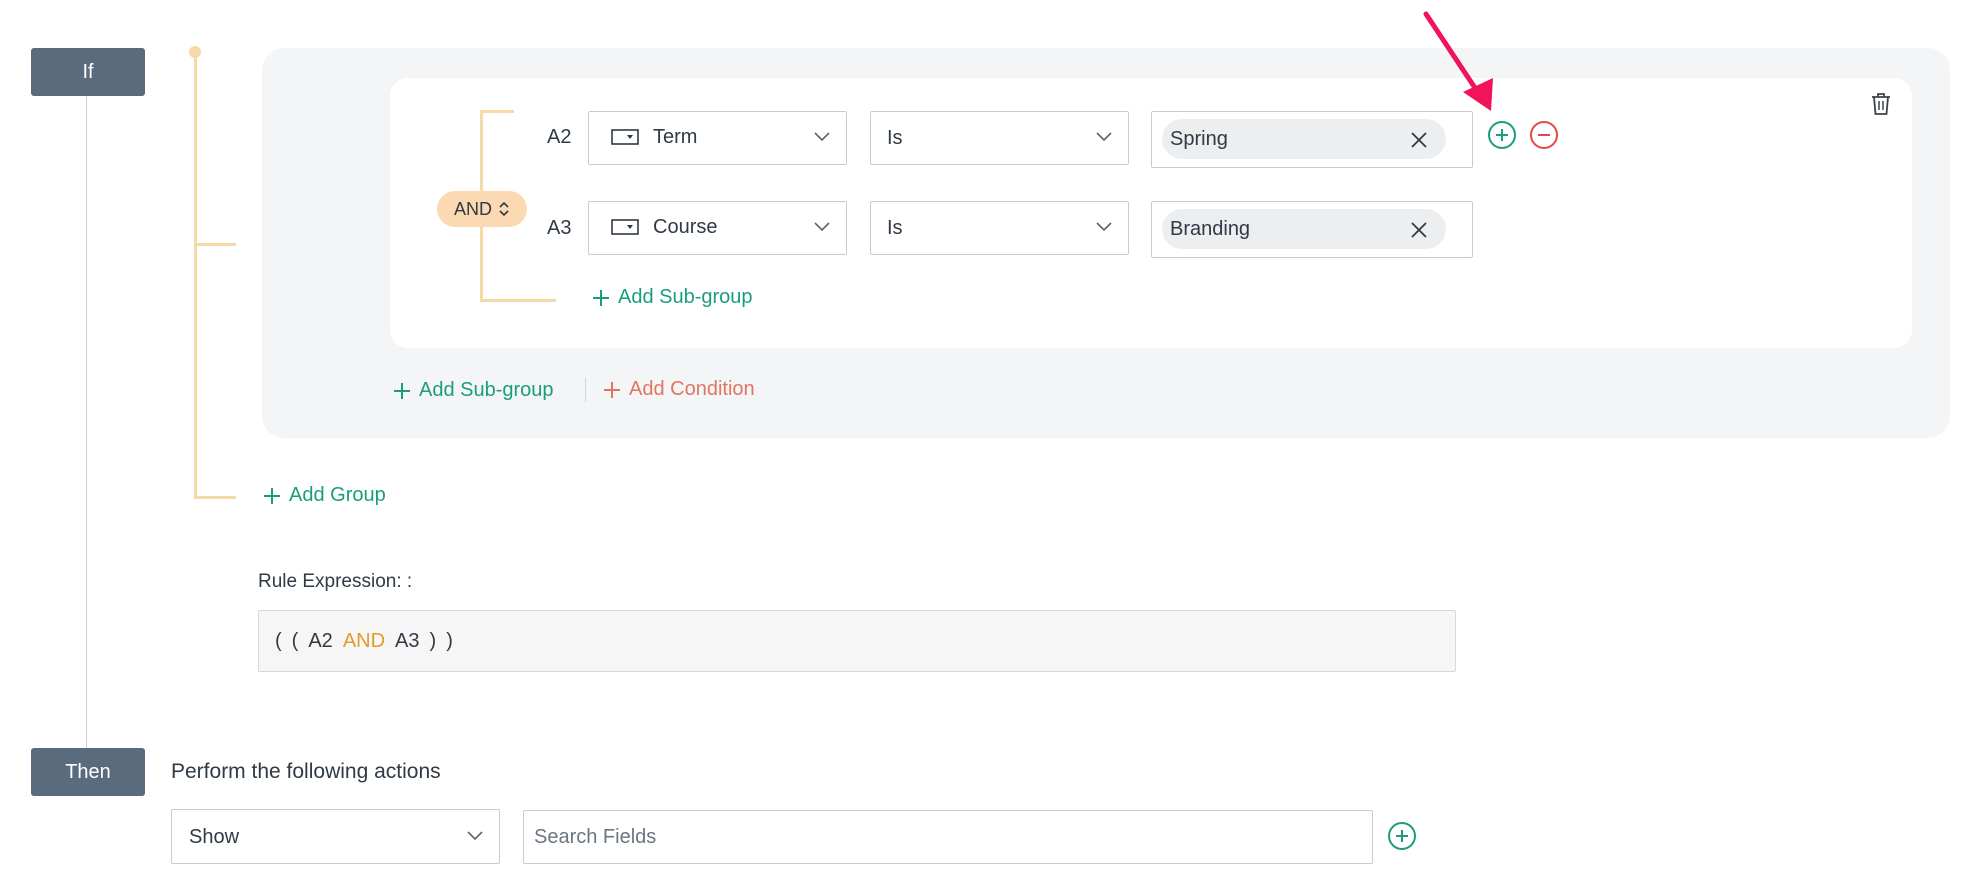 This screenshot has height=890, width=1988. Describe the element at coordinates (486, 390) in the screenshot. I see `add-subgroup-label: Add Sub-group` at that location.